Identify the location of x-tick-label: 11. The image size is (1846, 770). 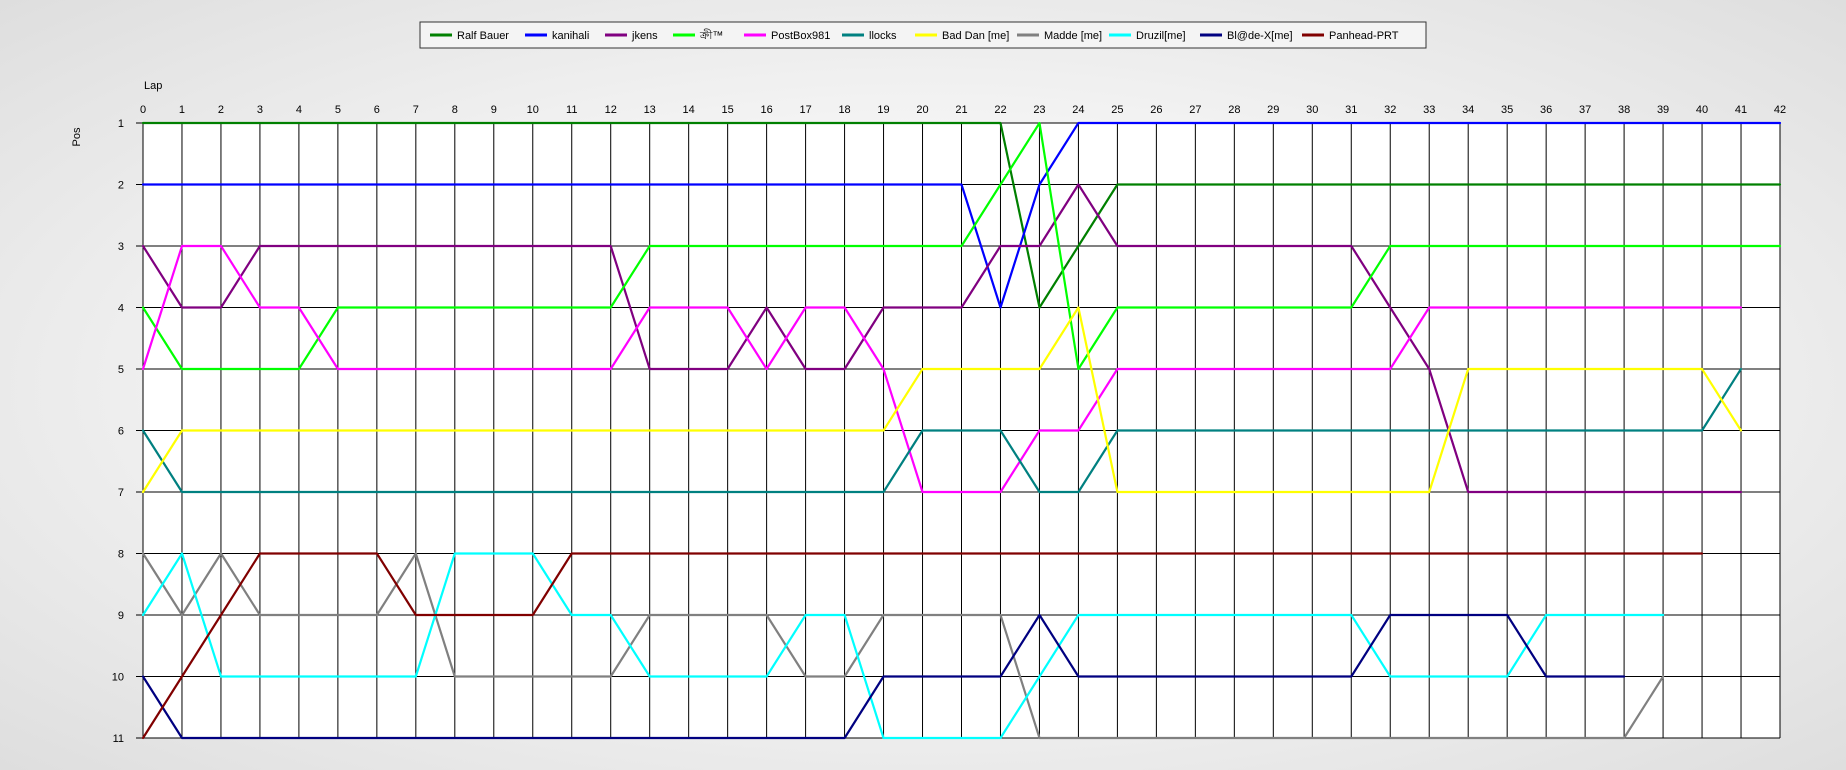
(571, 110).